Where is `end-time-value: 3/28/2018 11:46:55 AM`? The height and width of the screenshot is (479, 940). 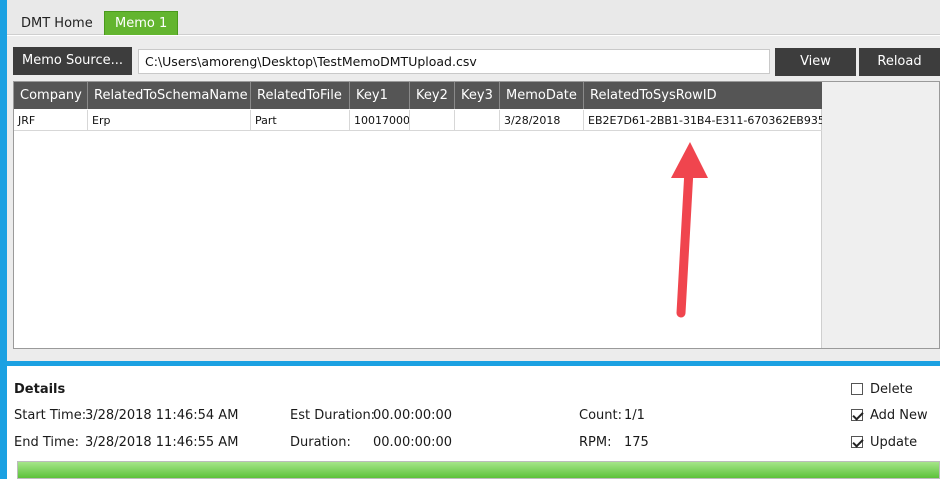 end-time-value: 3/28/2018 11:46:55 AM is located at coordinates (162, 442).